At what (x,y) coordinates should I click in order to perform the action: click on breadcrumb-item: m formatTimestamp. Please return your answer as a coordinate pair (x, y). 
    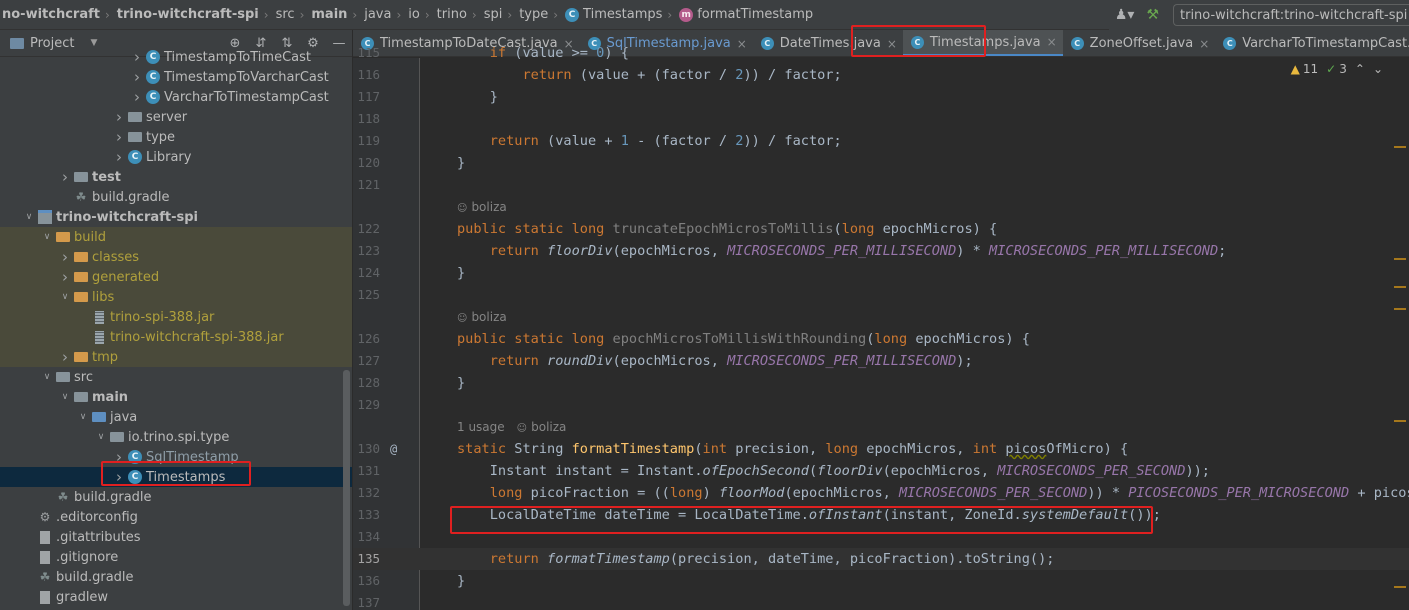
    Looking at the image, I should click on (745, 14).